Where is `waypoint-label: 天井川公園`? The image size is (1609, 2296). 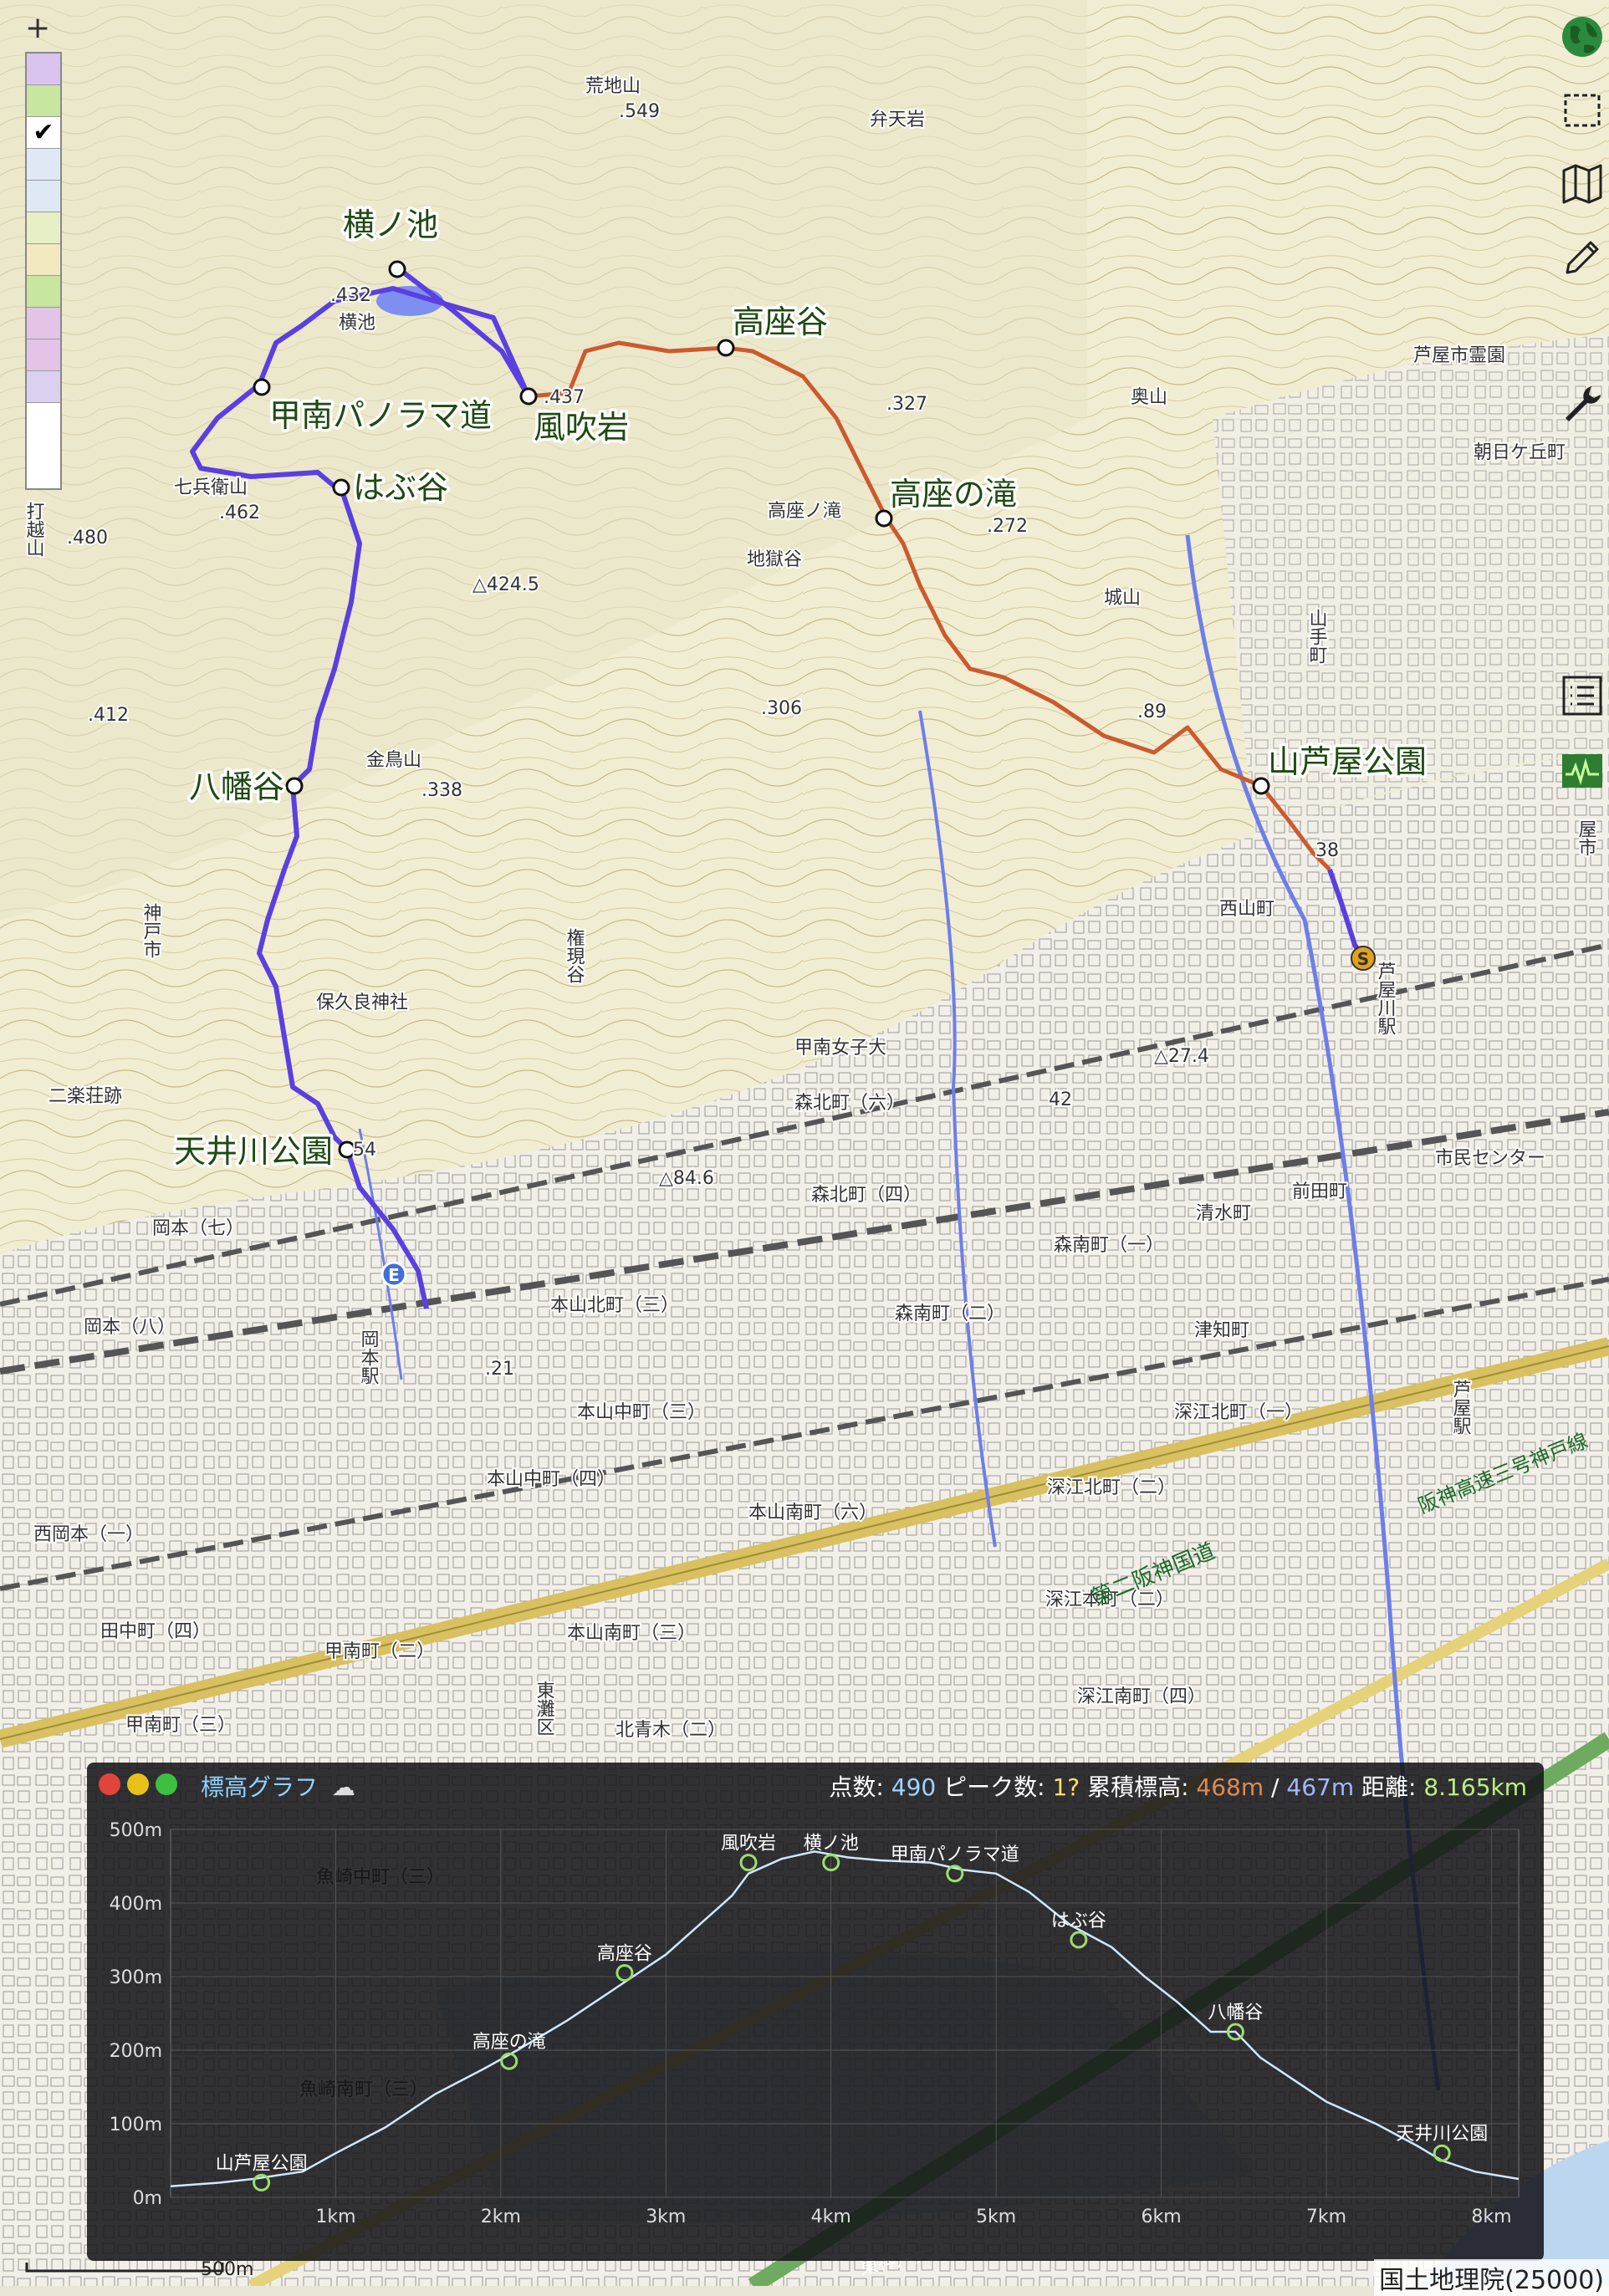
waypoint-label: 天井川公園 is located at coordinates (254, 1151).